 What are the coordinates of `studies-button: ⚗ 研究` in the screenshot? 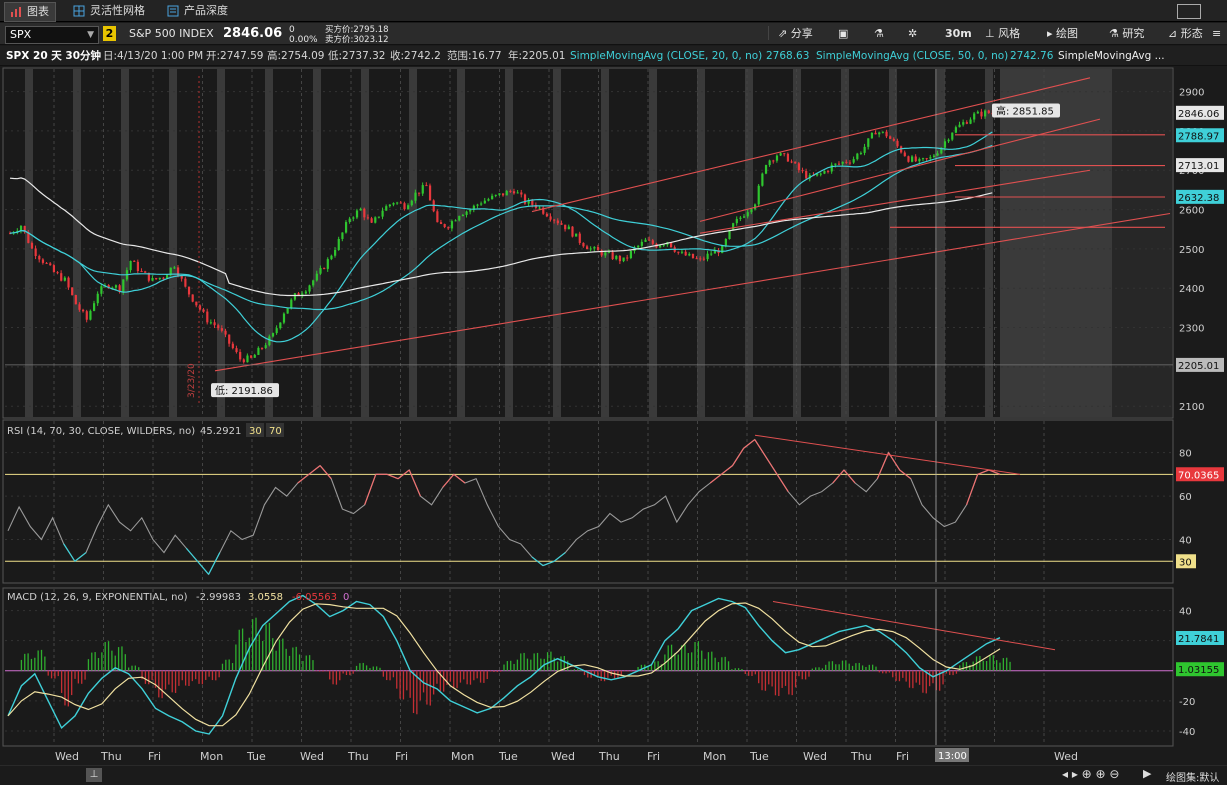 It's located at (1126, 34).